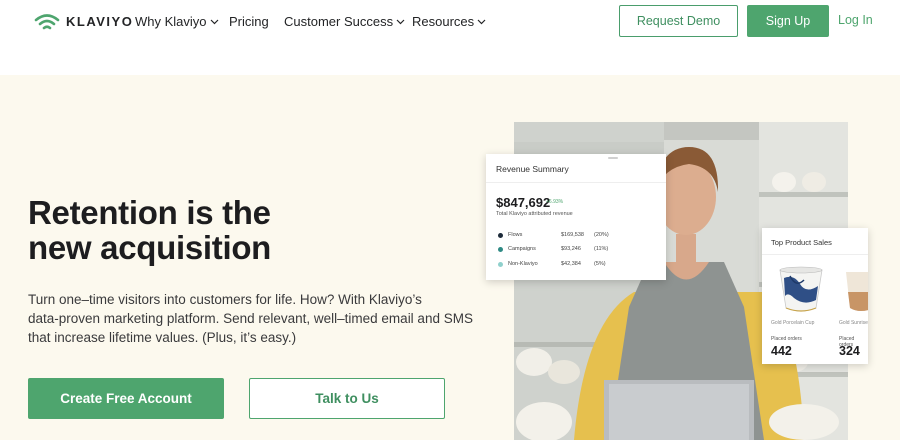 The width and height of the screenshot is (900, 440). I want to click on product-name: Gold Porcelain Cup, so click(793, 323).